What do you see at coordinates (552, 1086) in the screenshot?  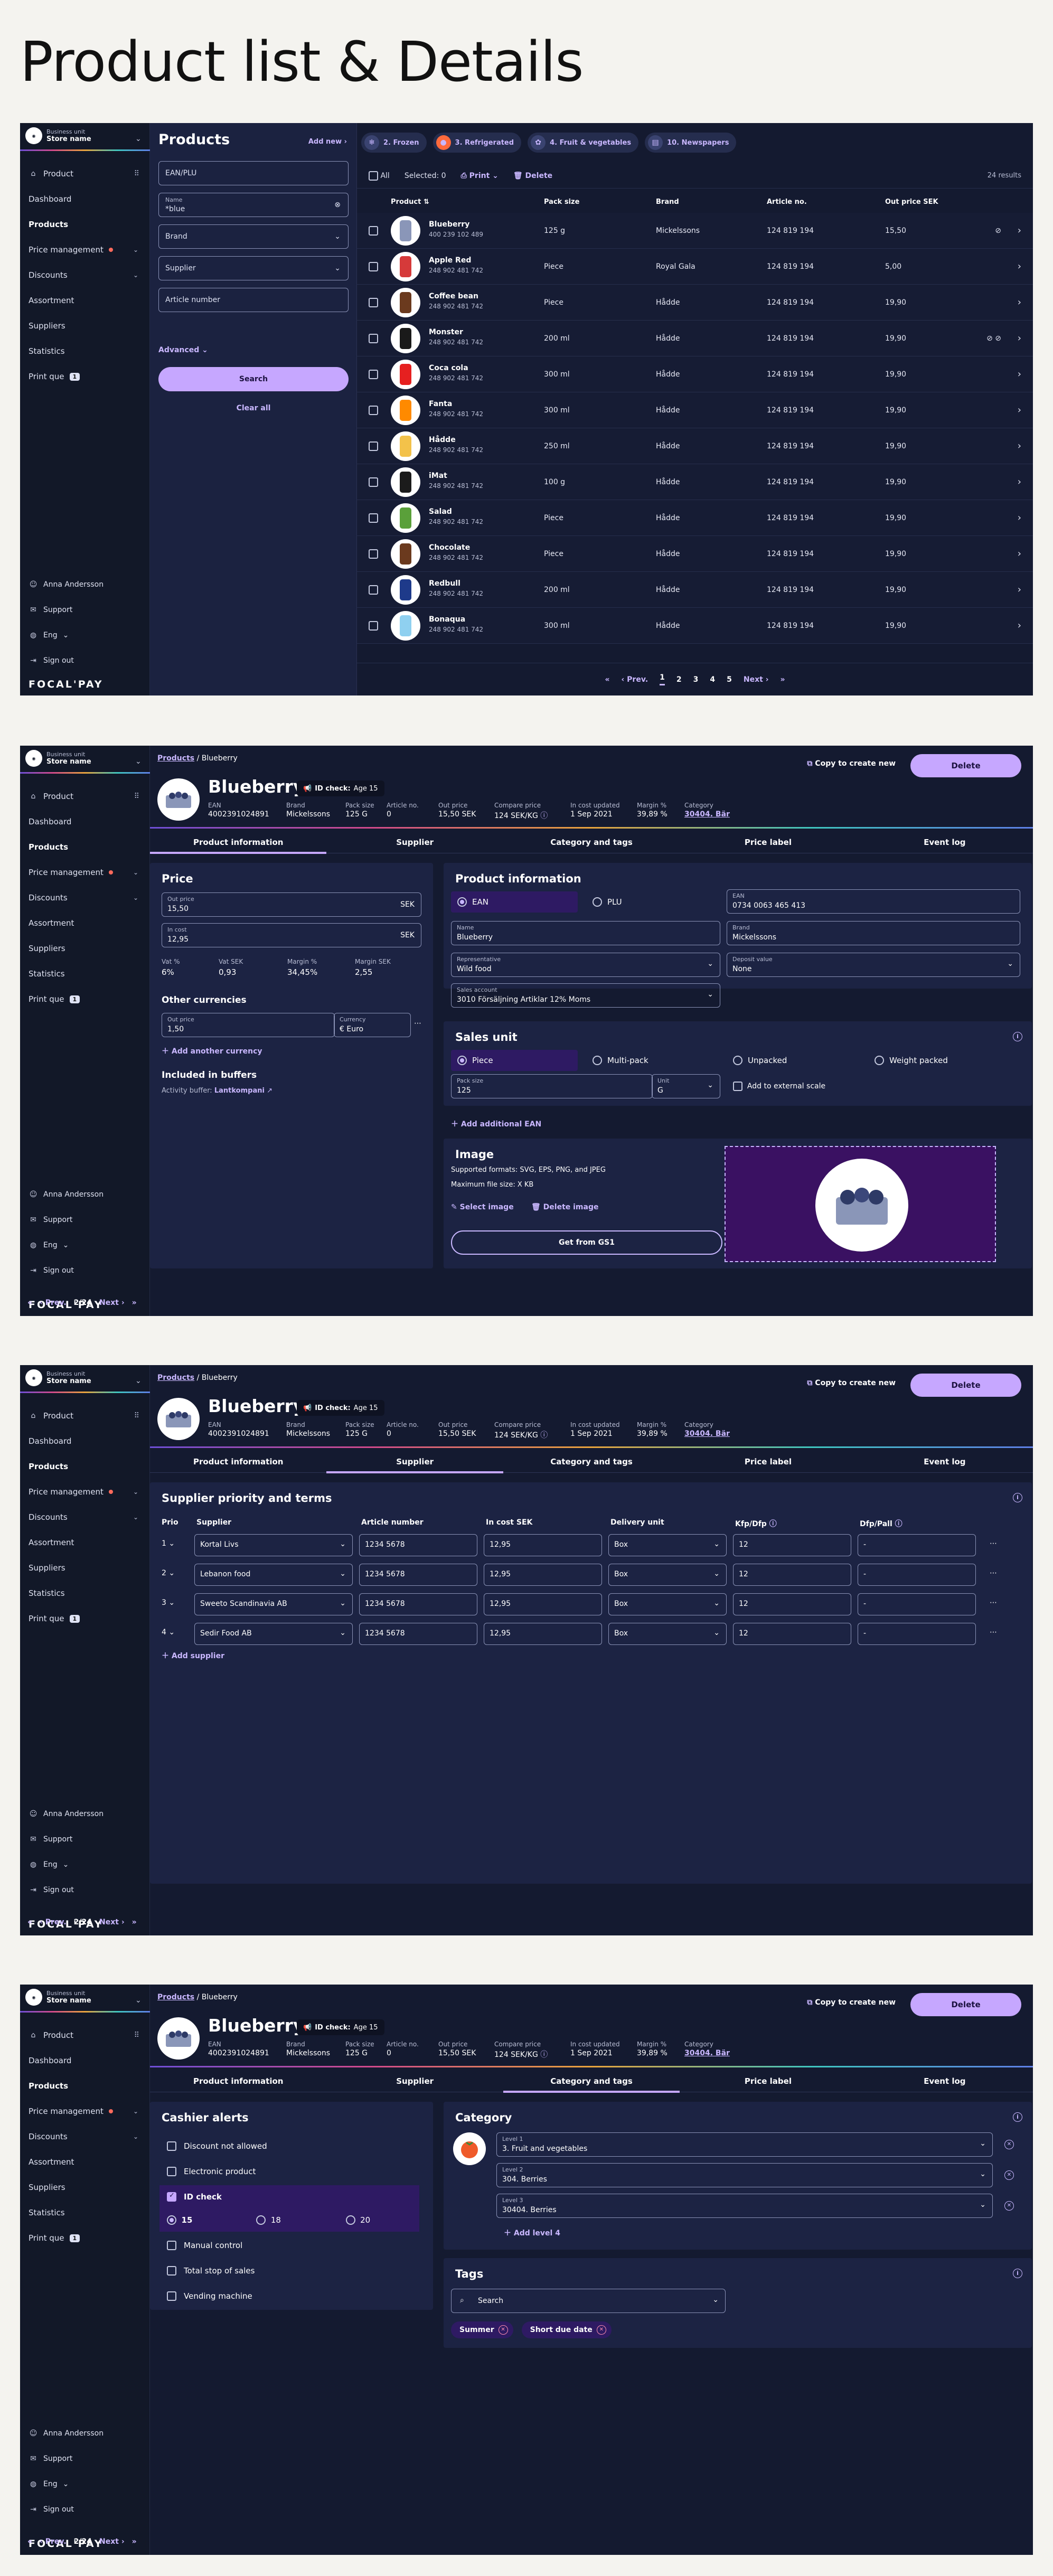 I see `pack-size-input: Pack size 125` at bounding box center [552, 1086].